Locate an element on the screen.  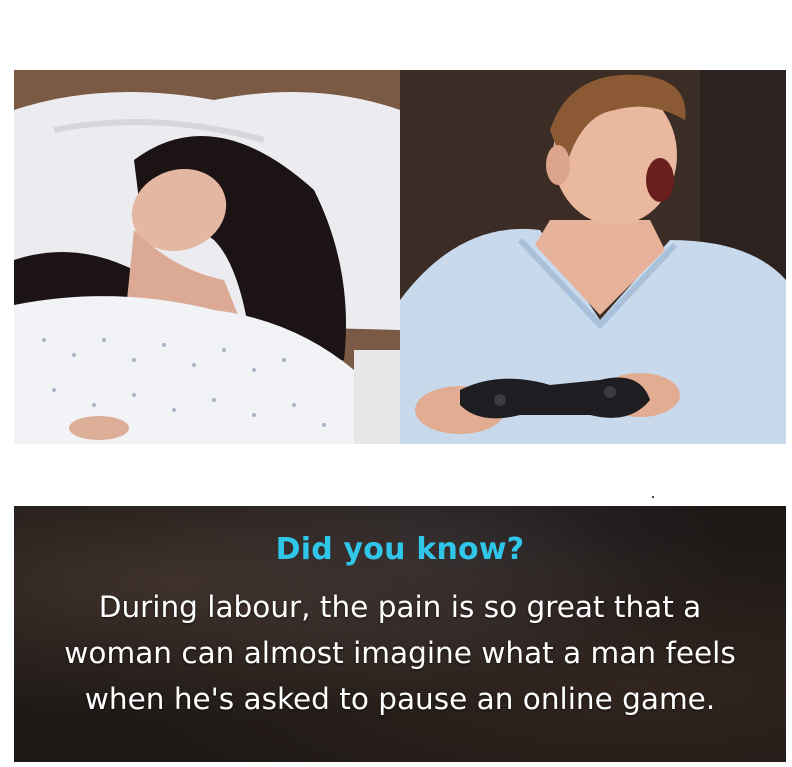
caption-heading: Did you know? is located at coordinates (400, 549).